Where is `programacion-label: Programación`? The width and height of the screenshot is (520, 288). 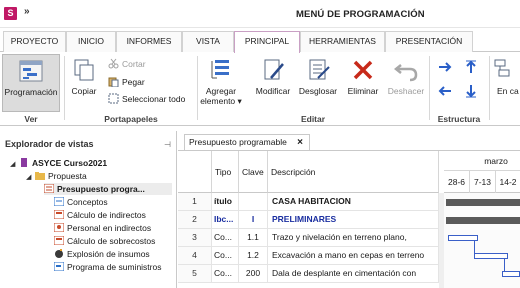 programacion-label: Programación is located at coordinates (31, 92).